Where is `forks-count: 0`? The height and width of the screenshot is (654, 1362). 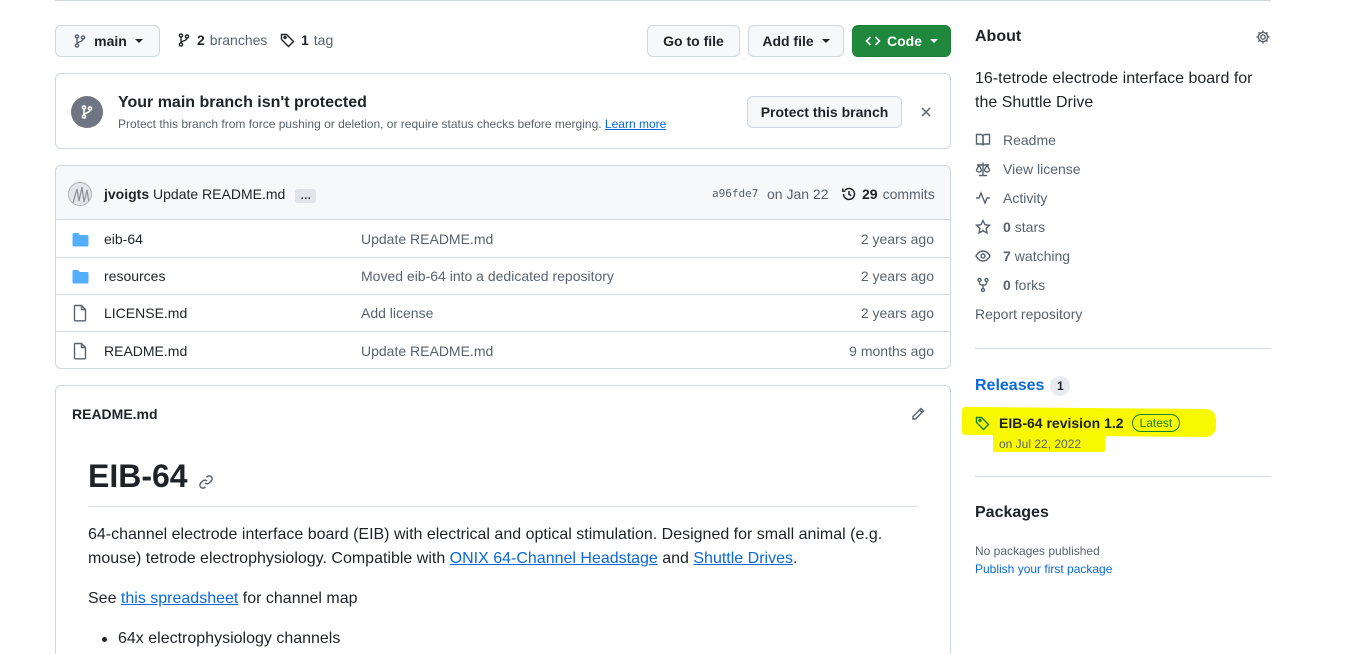 forks-count: 0 is located at coordinates (1007, 285).